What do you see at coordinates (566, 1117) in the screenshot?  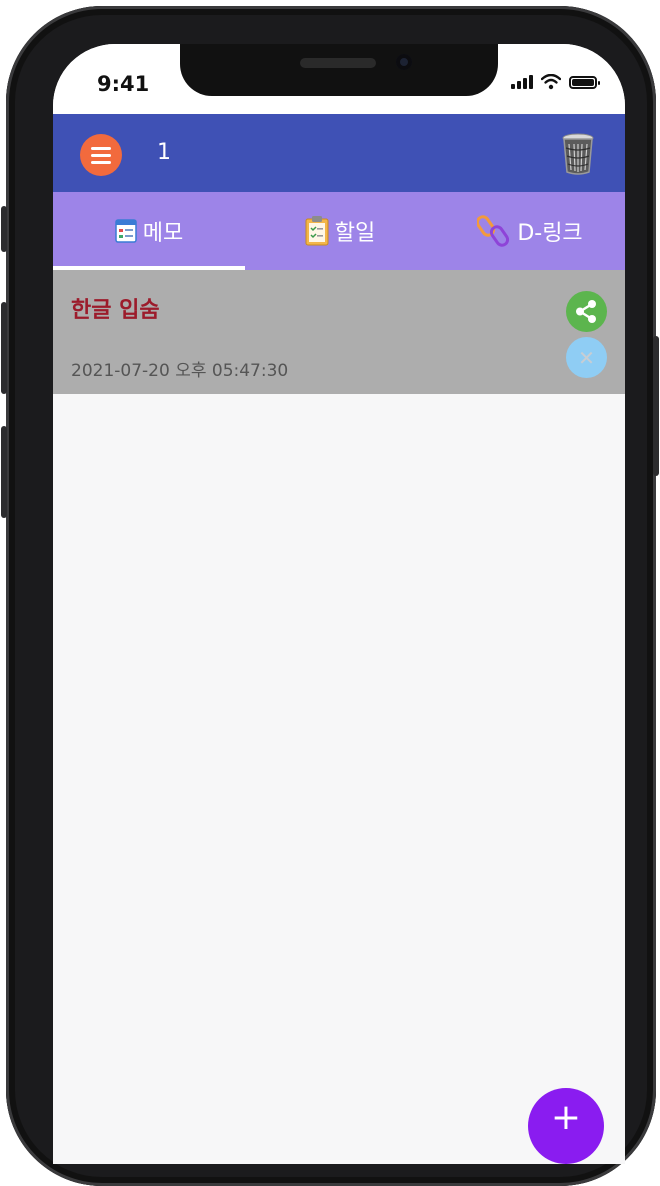 I see `plus-icon: +` at bounding box center [566, 1117].